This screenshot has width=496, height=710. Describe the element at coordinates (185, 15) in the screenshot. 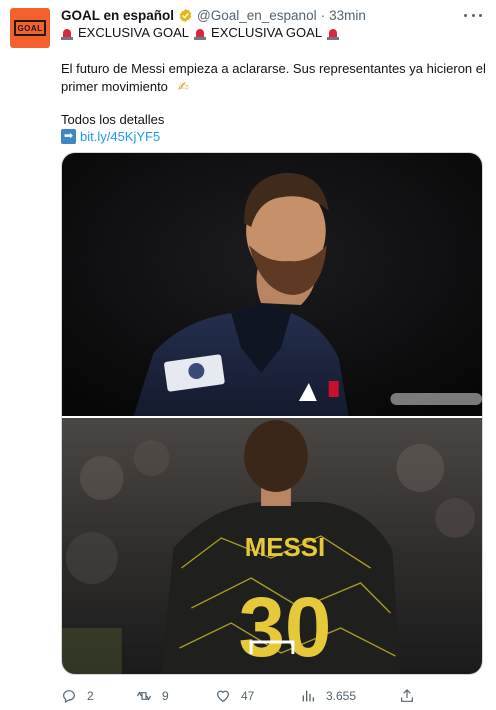

I see `verified-badge-icon` at that location.